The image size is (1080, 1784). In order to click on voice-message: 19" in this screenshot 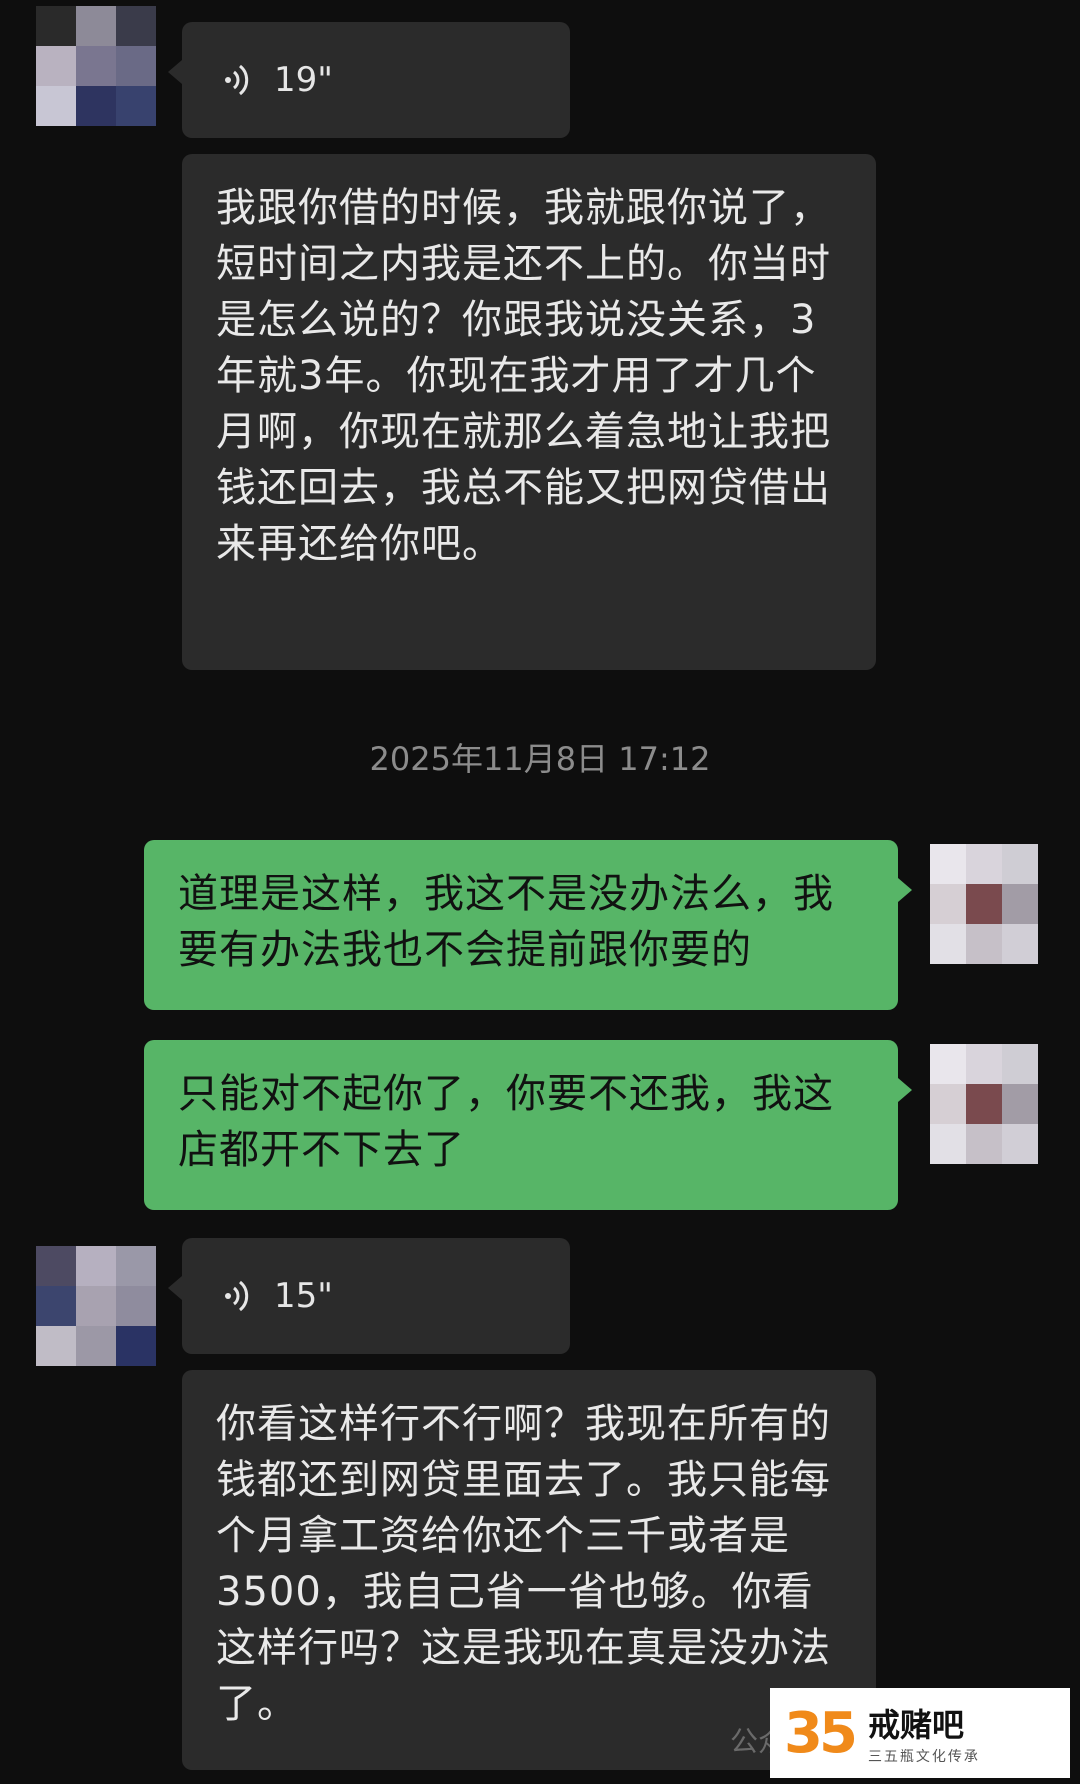, I will do `click(369, 80)`.